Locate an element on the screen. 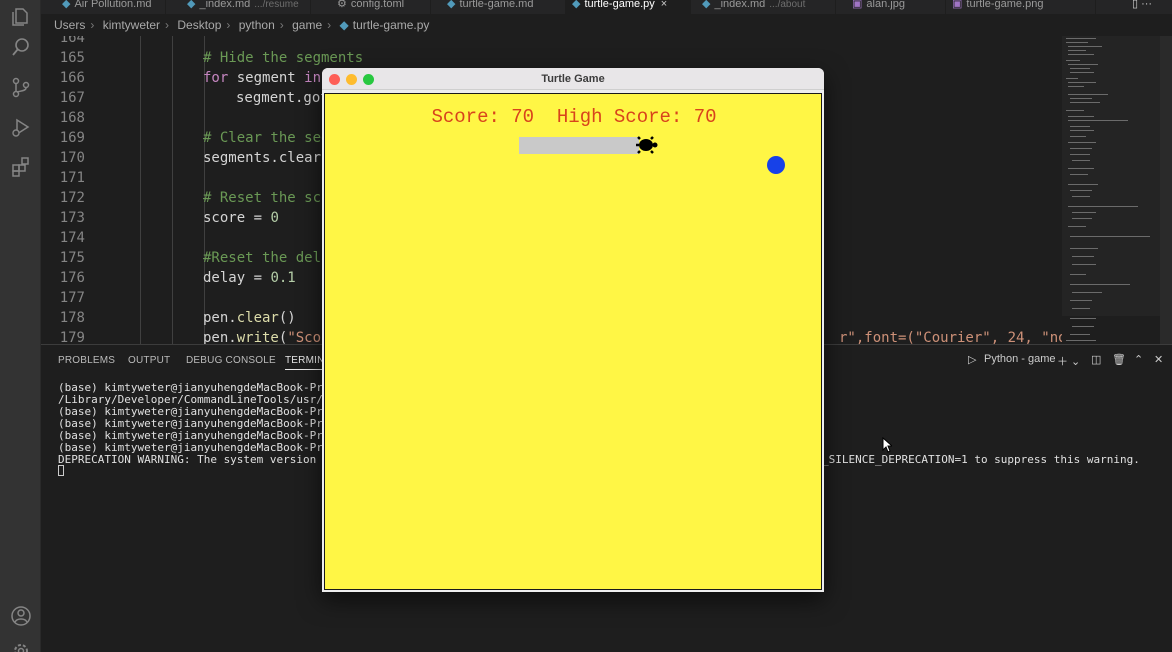  run-debug-icon is located at coordinates (20, 126).